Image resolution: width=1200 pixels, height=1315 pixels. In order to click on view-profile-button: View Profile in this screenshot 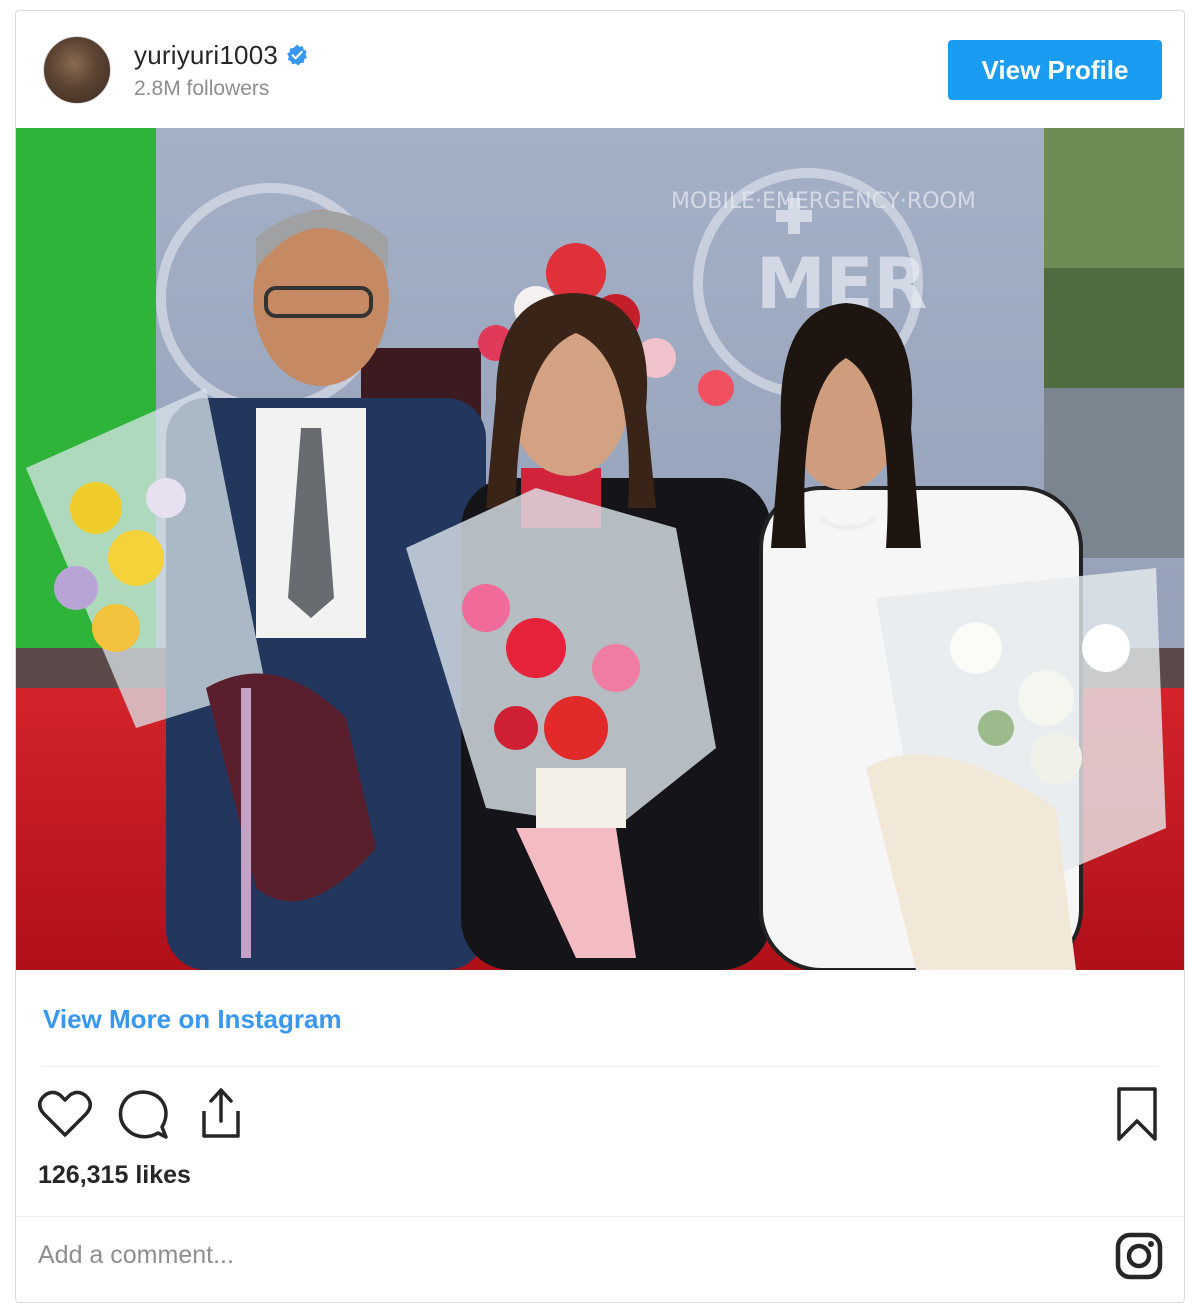, I will do `click(1055, 70)`.